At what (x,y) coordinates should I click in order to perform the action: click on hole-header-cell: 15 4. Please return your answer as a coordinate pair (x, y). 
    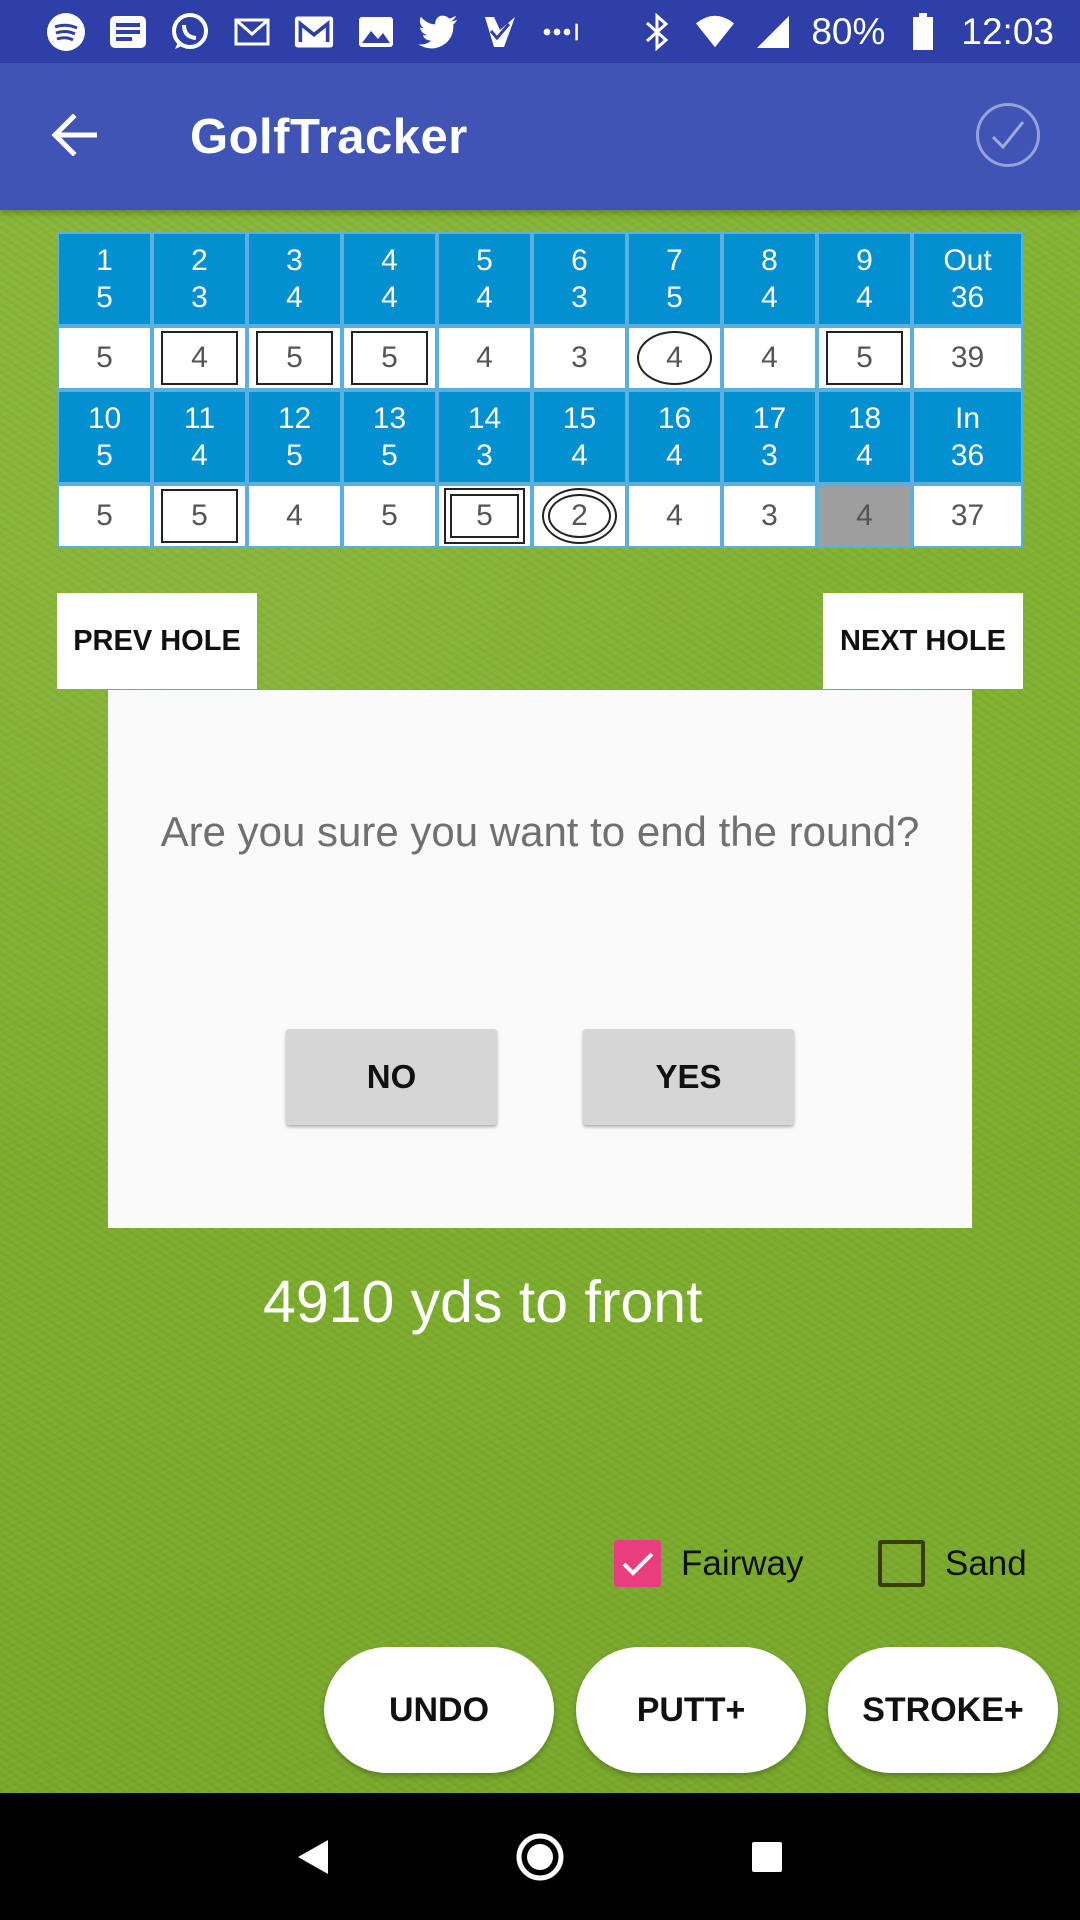
    Looking at the image, I should click on (579, 437).